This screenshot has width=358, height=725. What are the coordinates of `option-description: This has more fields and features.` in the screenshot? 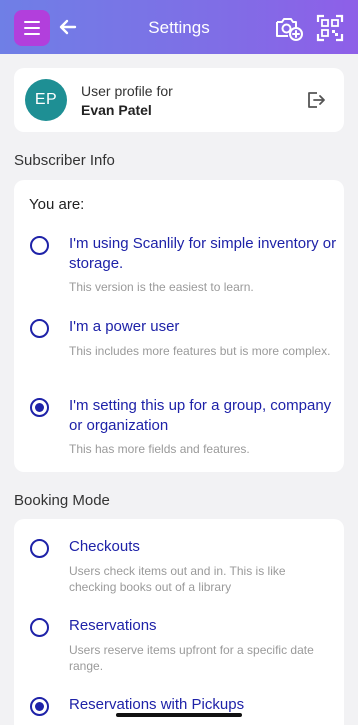 It's located at (159, 449).